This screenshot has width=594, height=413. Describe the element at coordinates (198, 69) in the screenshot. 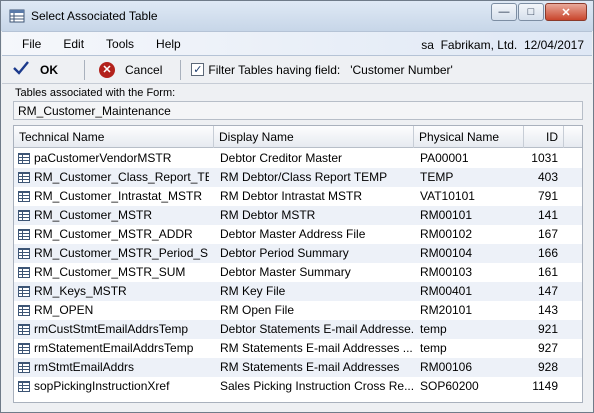

I see `checkbox-checked-icon: ✓` at that location.